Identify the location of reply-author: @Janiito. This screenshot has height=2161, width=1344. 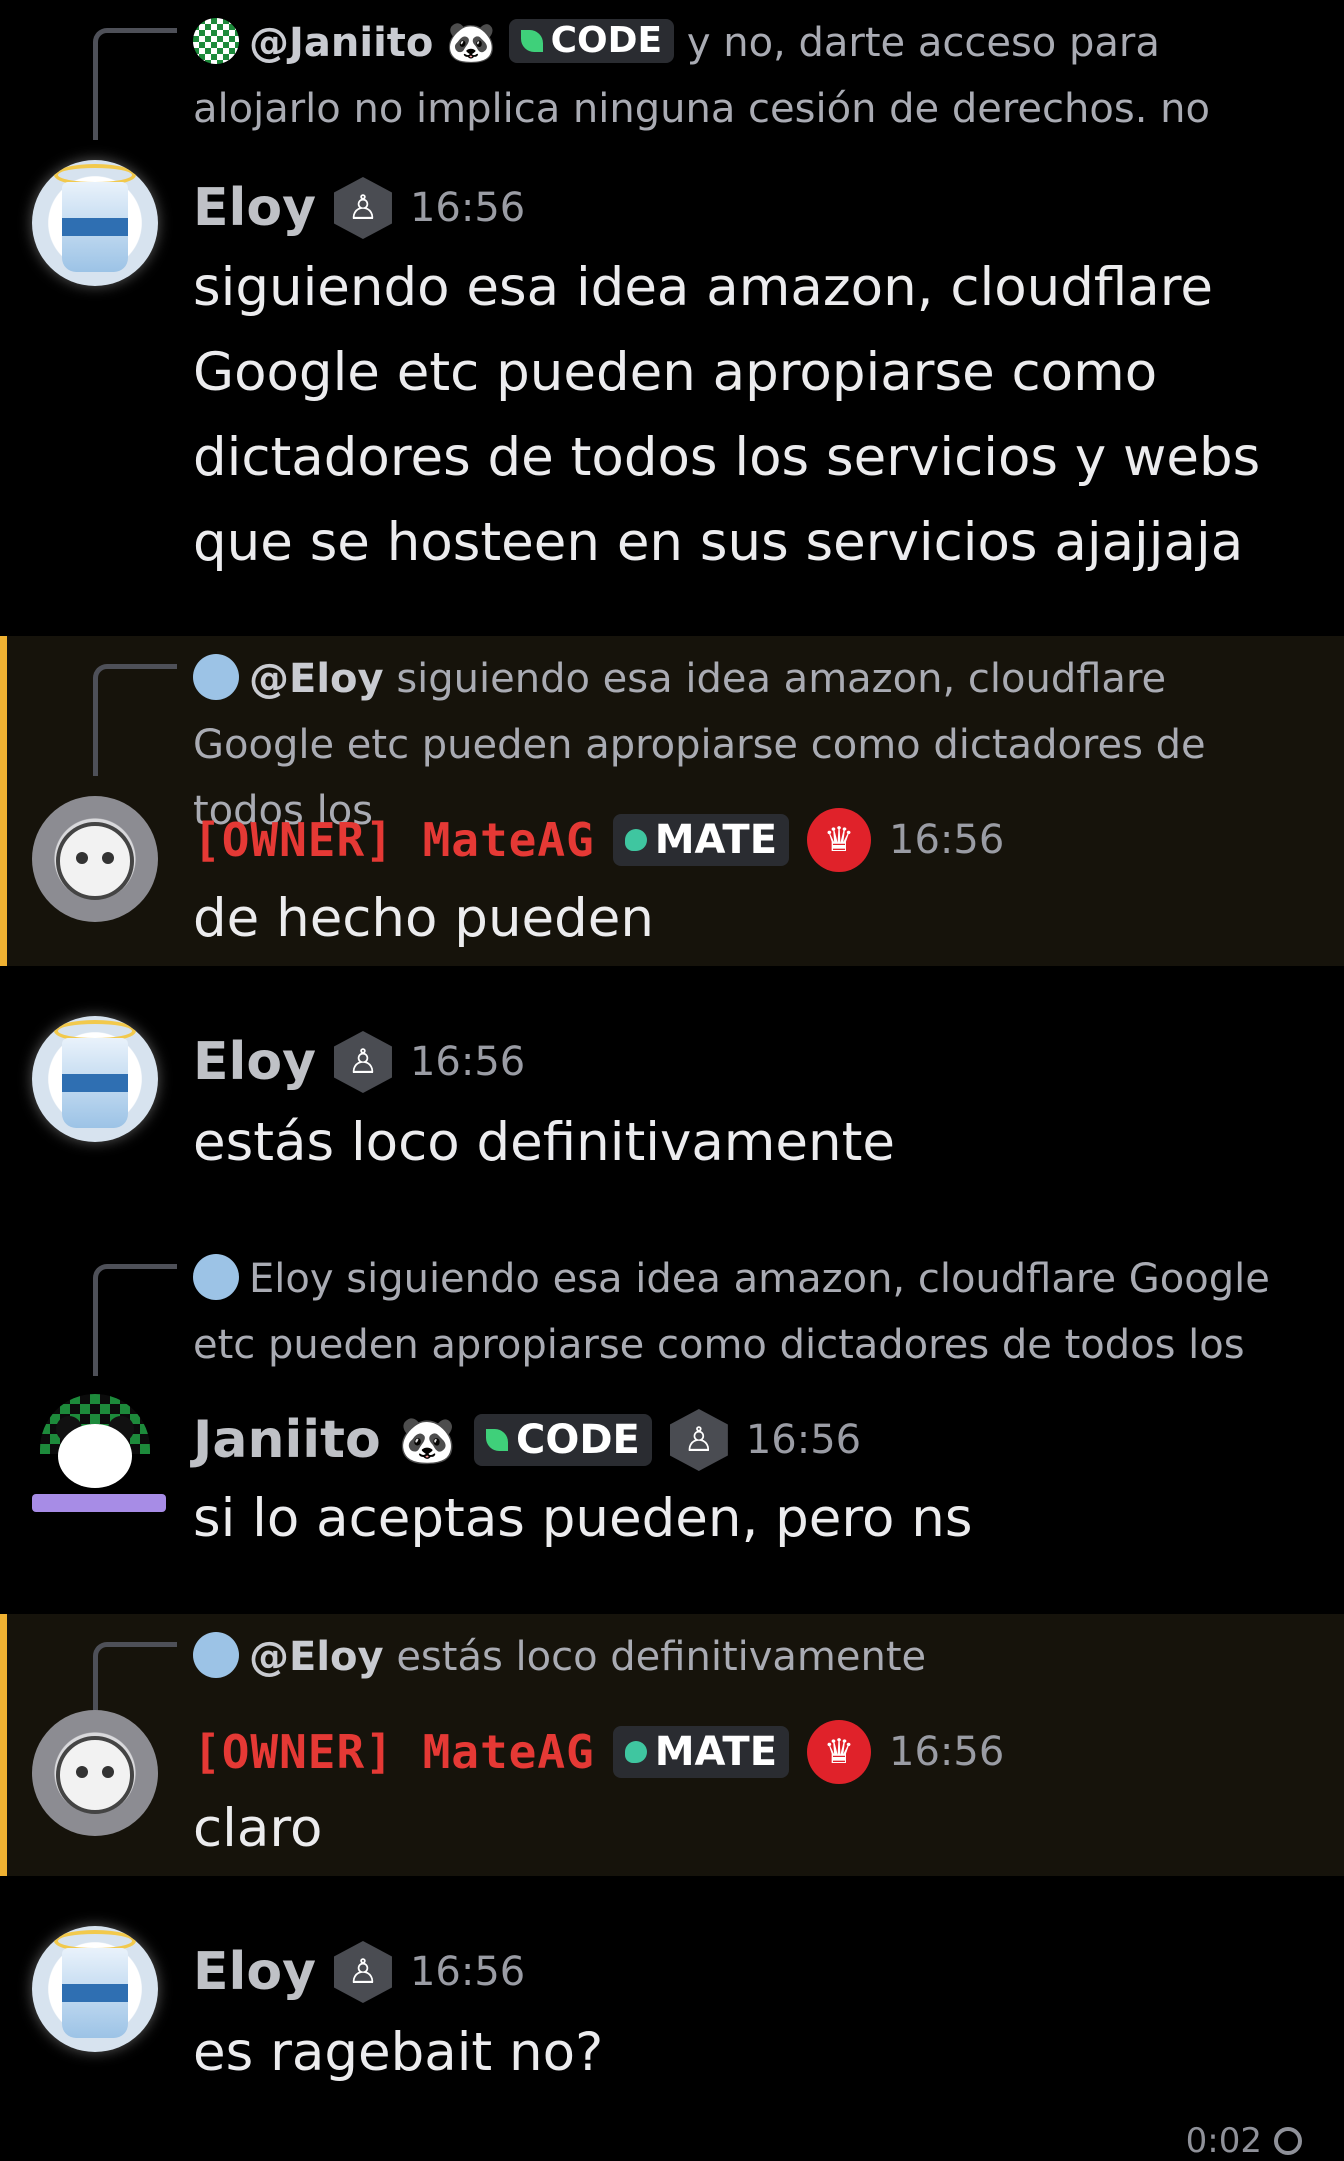
(341, 43).